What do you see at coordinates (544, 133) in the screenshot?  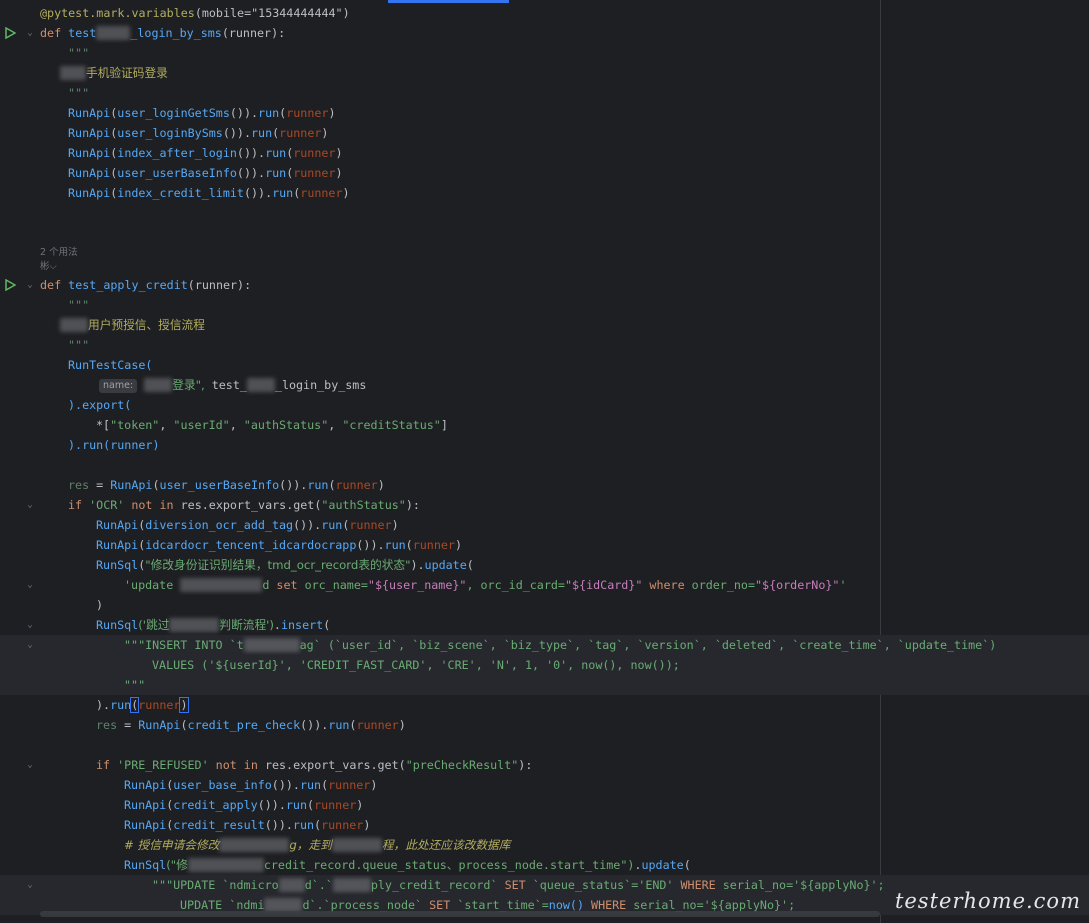 I see `code-line: RunApi(user_loginBySms()).run(runner)` at bounding box center [544, 133].